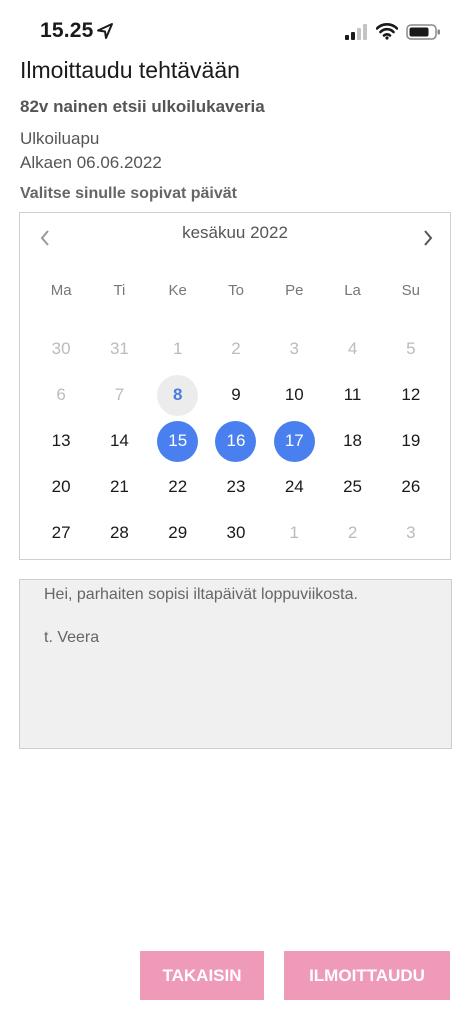 The height and width of the screenshot is (1024, 472). I want to click on calendar-day: 25, so click(352, 487).